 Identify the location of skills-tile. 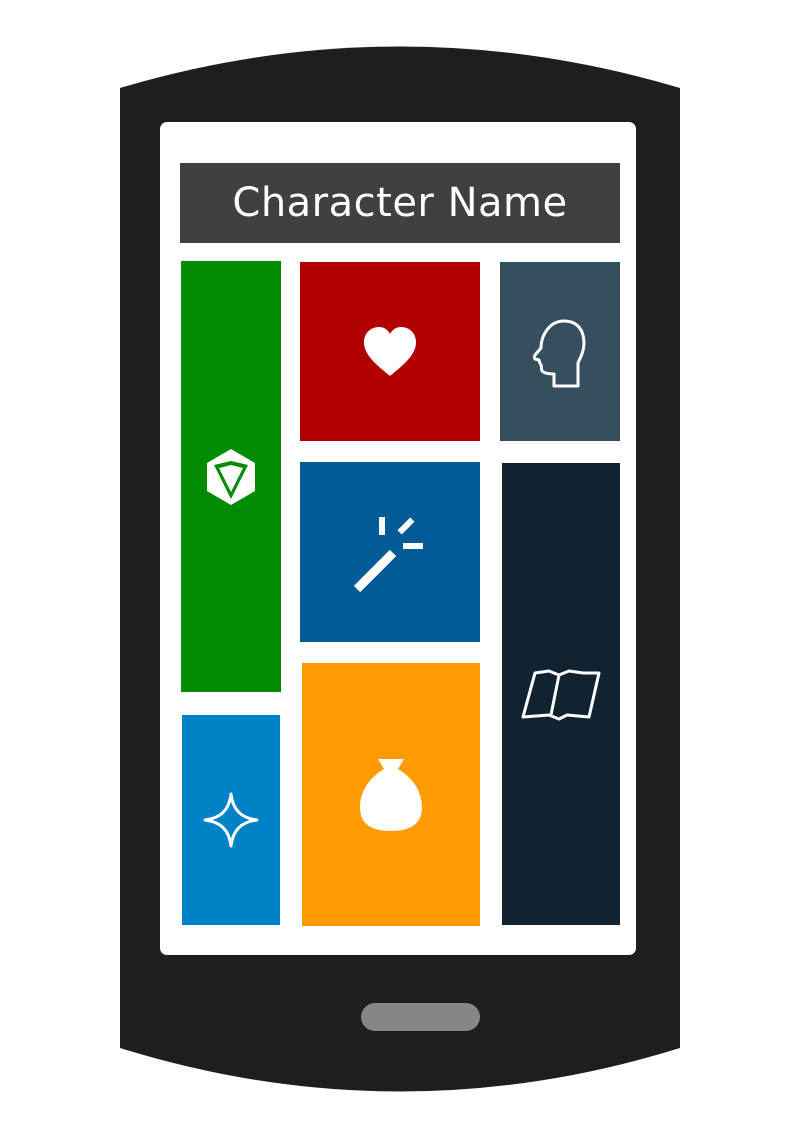
(231, 820).